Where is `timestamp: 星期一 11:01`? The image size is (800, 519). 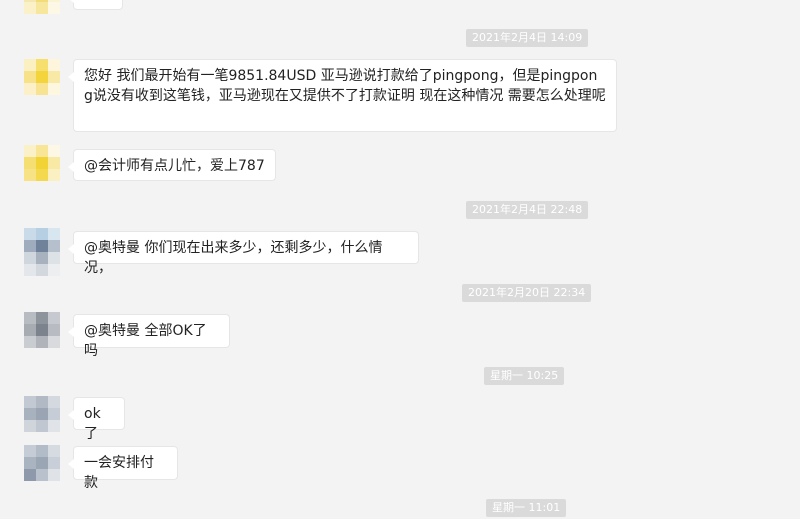 timestamp: 星期一 11:01 is located at coordinates (526, 508).